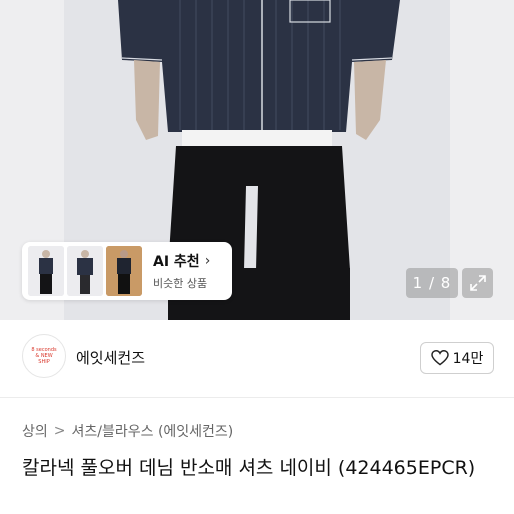  I want to click on breadcrumb: 상의 > 셔츠/블라우스 (에잇세컨즈), so click(127, 431).